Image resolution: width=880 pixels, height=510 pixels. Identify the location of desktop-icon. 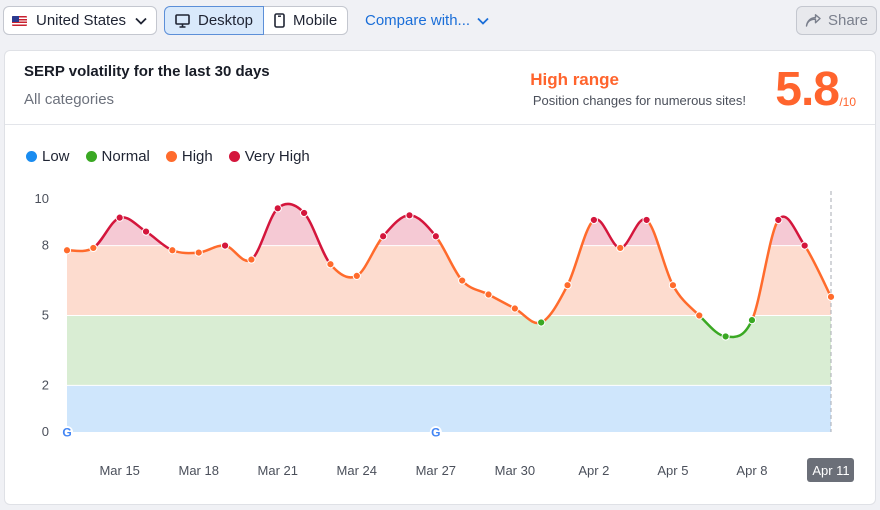
(182, 20).